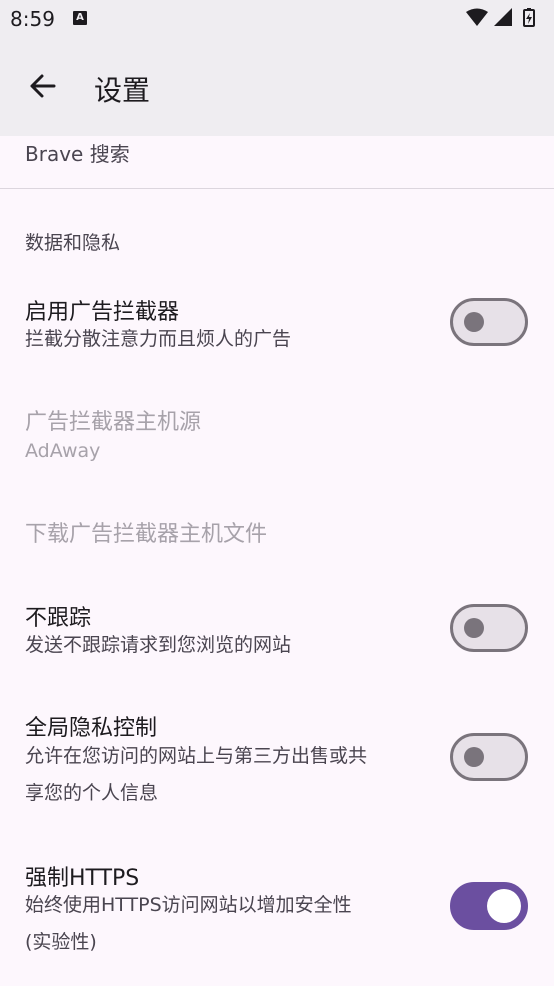 The image size is (554, 986). What do you see at coordinates (196, 756) in the screenshot?
I see `global-privacy-control-subtitle-line1: 允许在您访问的网站上与第三方出售或共` at bounding box center [196, 756].